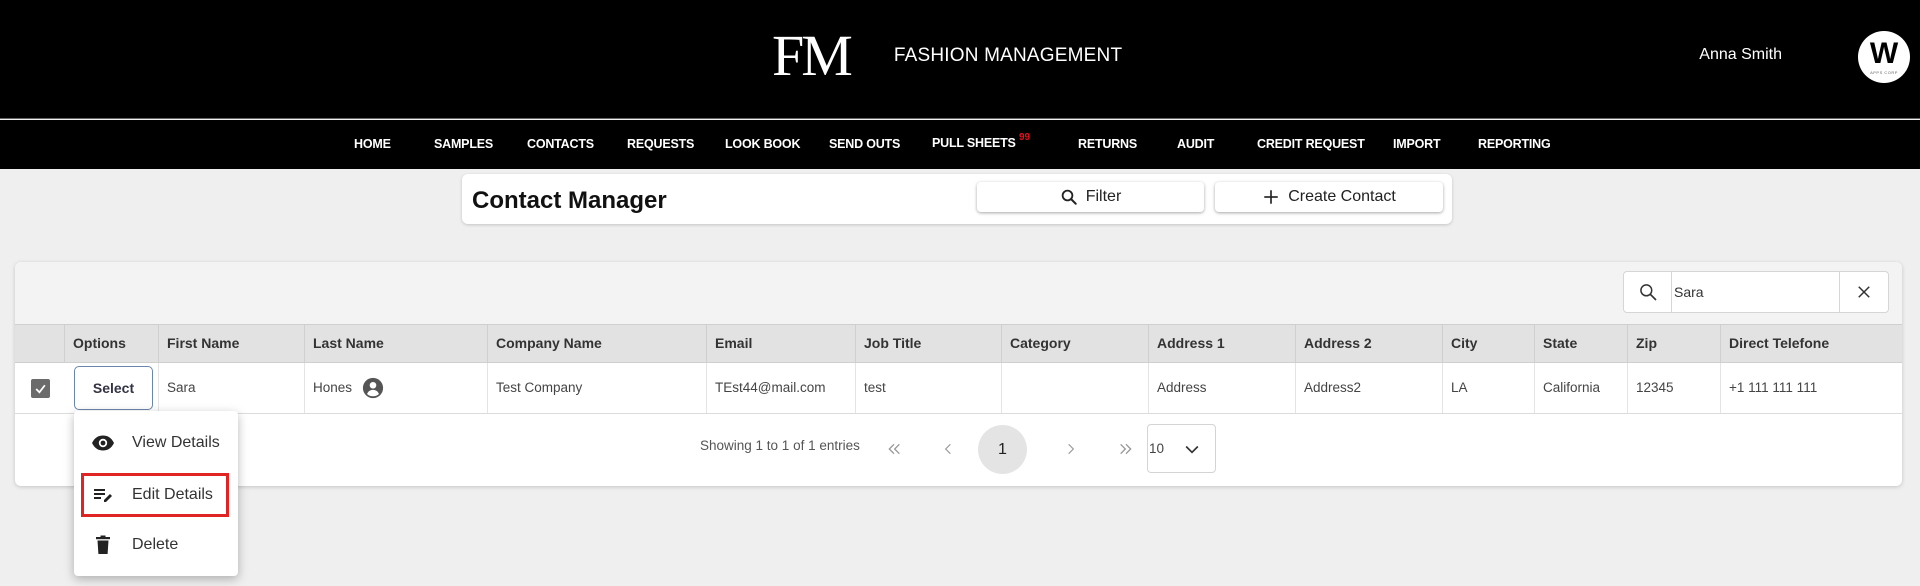 The image size is (1920, 586). Describe the element at coordinates (864, 144) in the screenshot. I see `nav-send-outs: SEND OUTS` at that location.